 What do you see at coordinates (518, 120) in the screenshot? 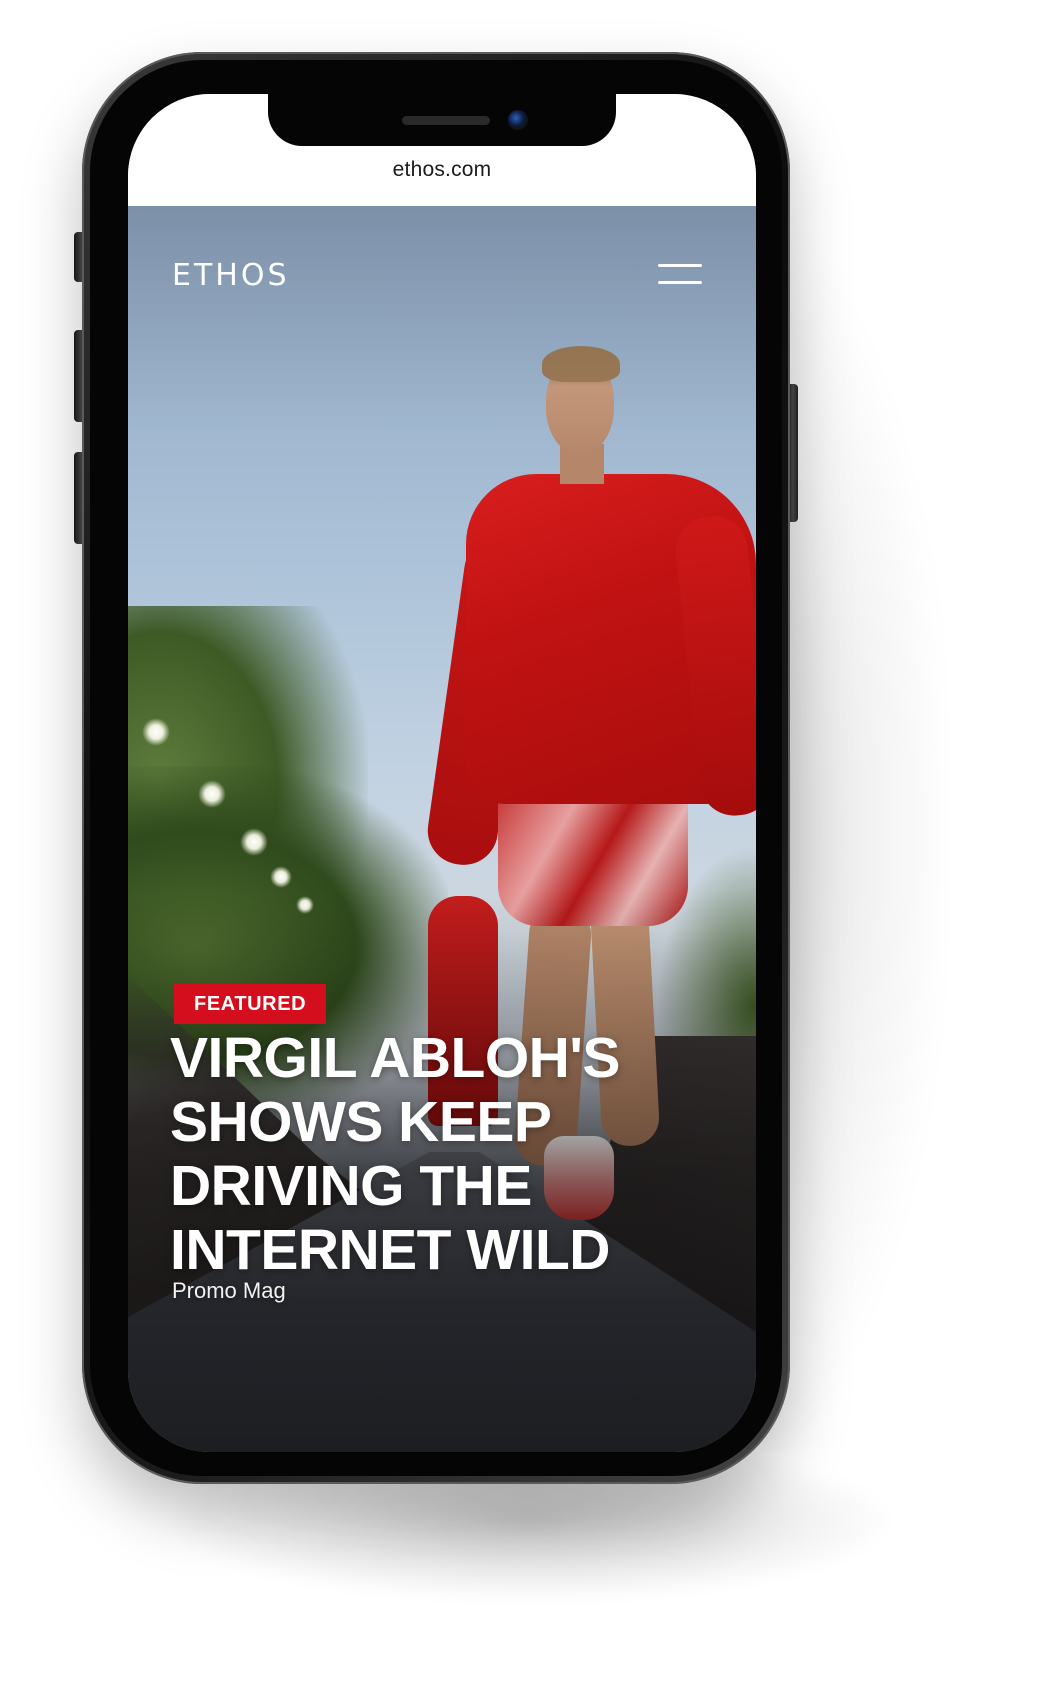
I see `front-camera` at bounding box center [518, 120].